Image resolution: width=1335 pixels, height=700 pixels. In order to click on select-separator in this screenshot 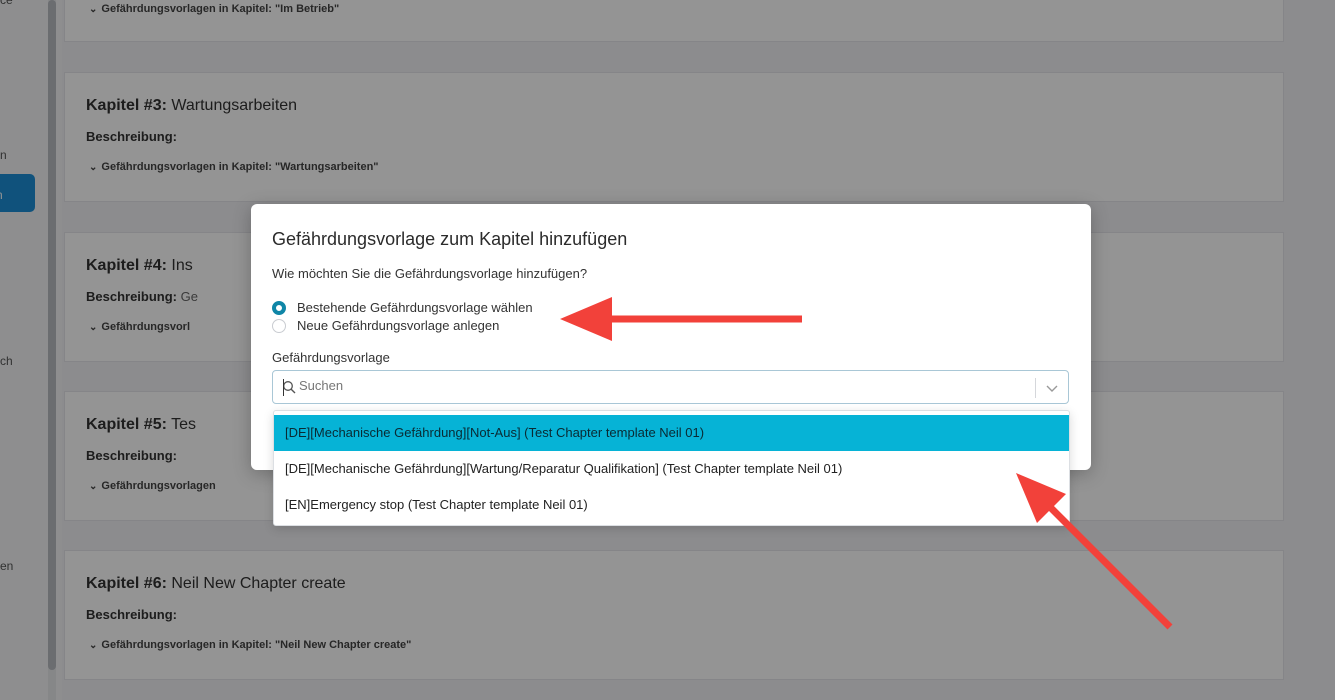, I will do `click(1035, 388)`.